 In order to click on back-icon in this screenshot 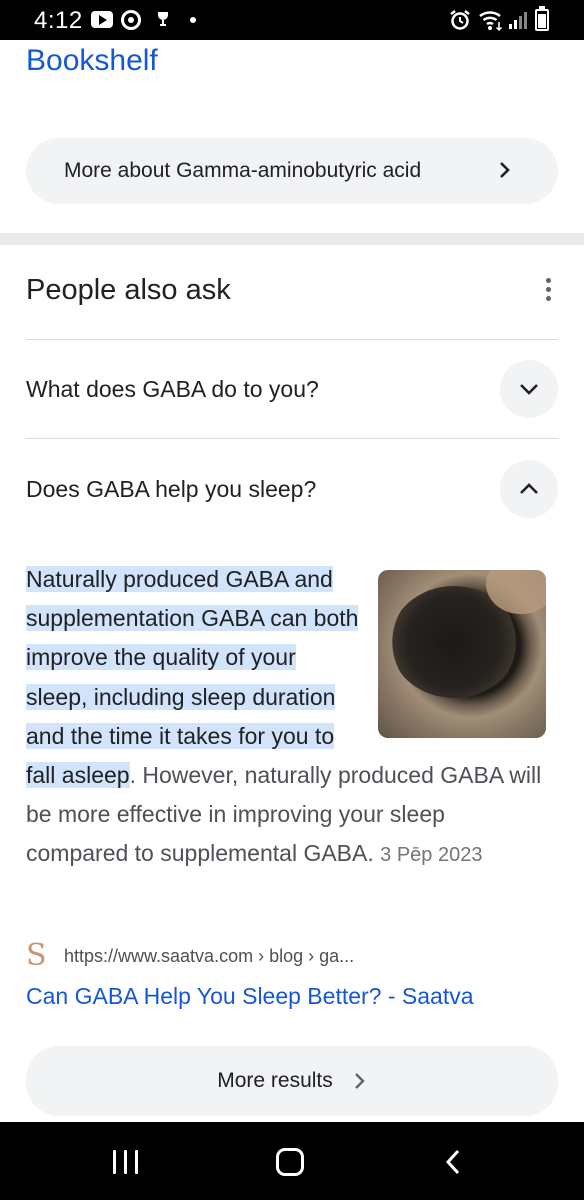, I will do `click(453, 1162)`.